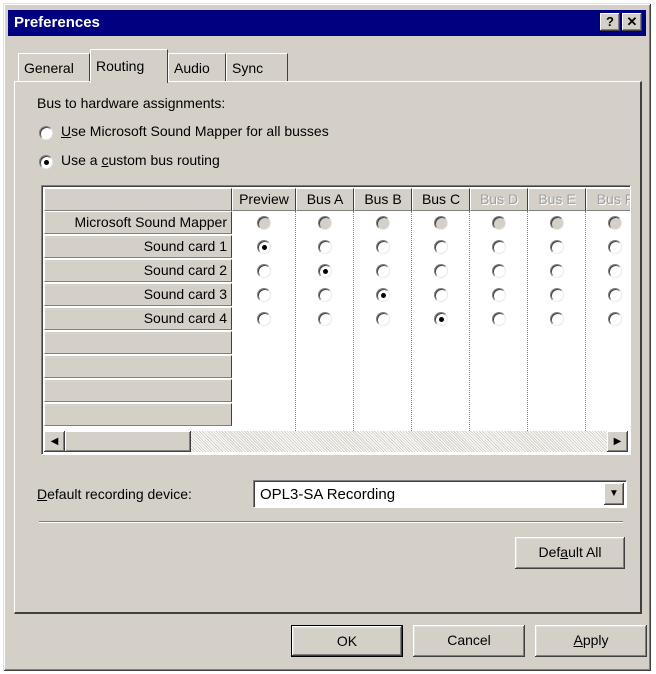  What do you see at coordinates (610, 22) in the screenshot?
I see `help-button: ?` at bounding box center [610, 22].